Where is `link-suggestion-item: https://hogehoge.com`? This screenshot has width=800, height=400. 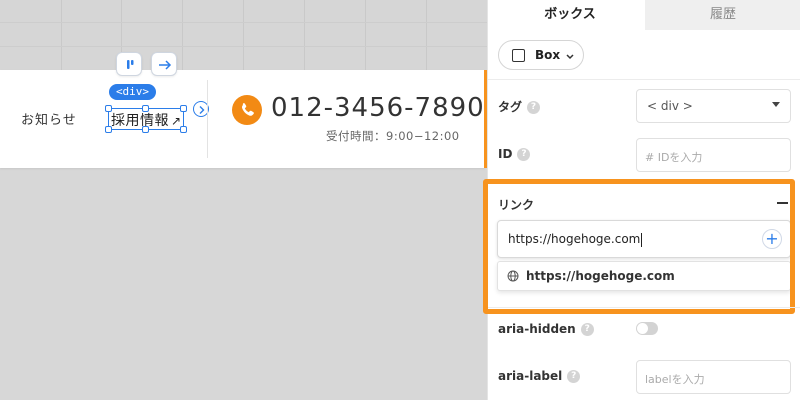
link-suggestion-item: https://hogehoge.com is located at coordinates (644, 276).